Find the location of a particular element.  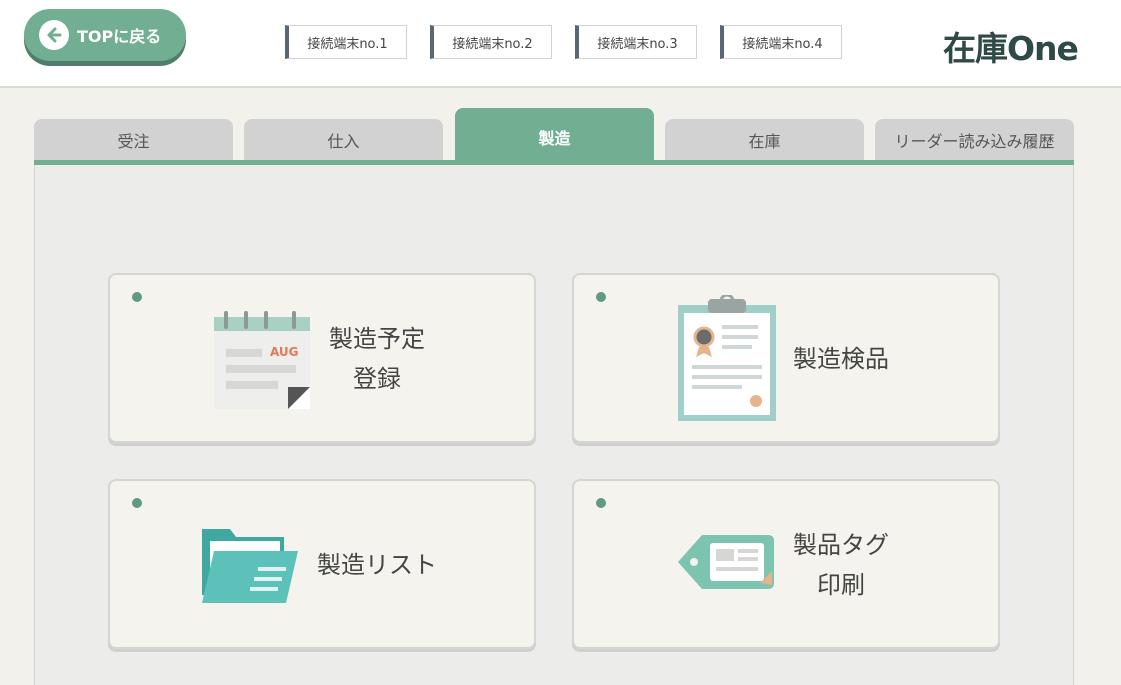

manufacturing-list-card: 製造リスト is located at coordinates (322, 564).